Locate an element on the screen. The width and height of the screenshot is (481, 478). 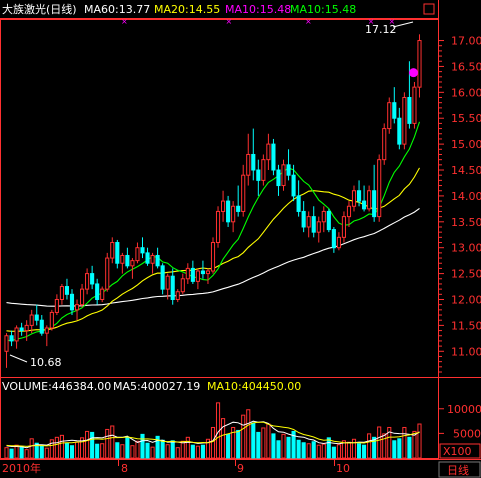
peak-marker-dot is located at coordinates (413, 73).